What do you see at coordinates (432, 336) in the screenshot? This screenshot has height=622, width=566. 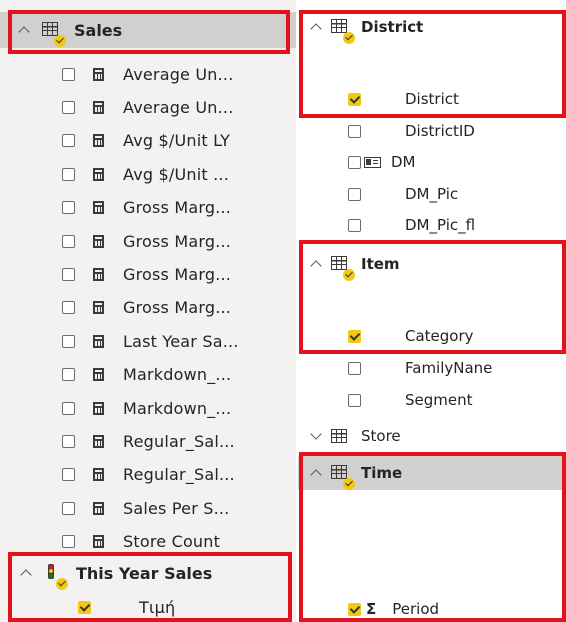 I see `field-category: Category` at bounding box center [432, 336].